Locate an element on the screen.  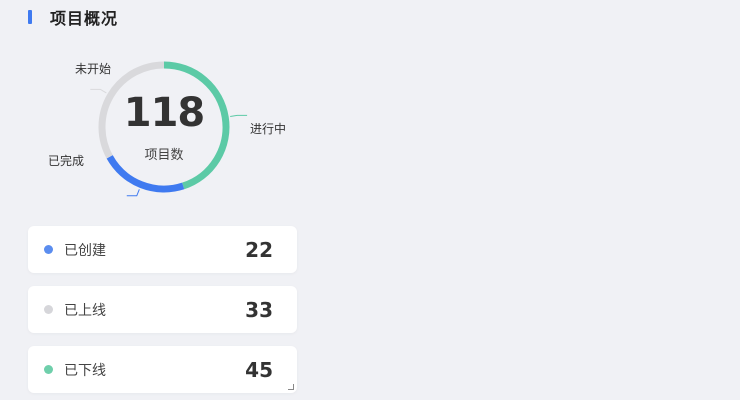
stat-label: 已上线 is located at coordinates (85, 310).